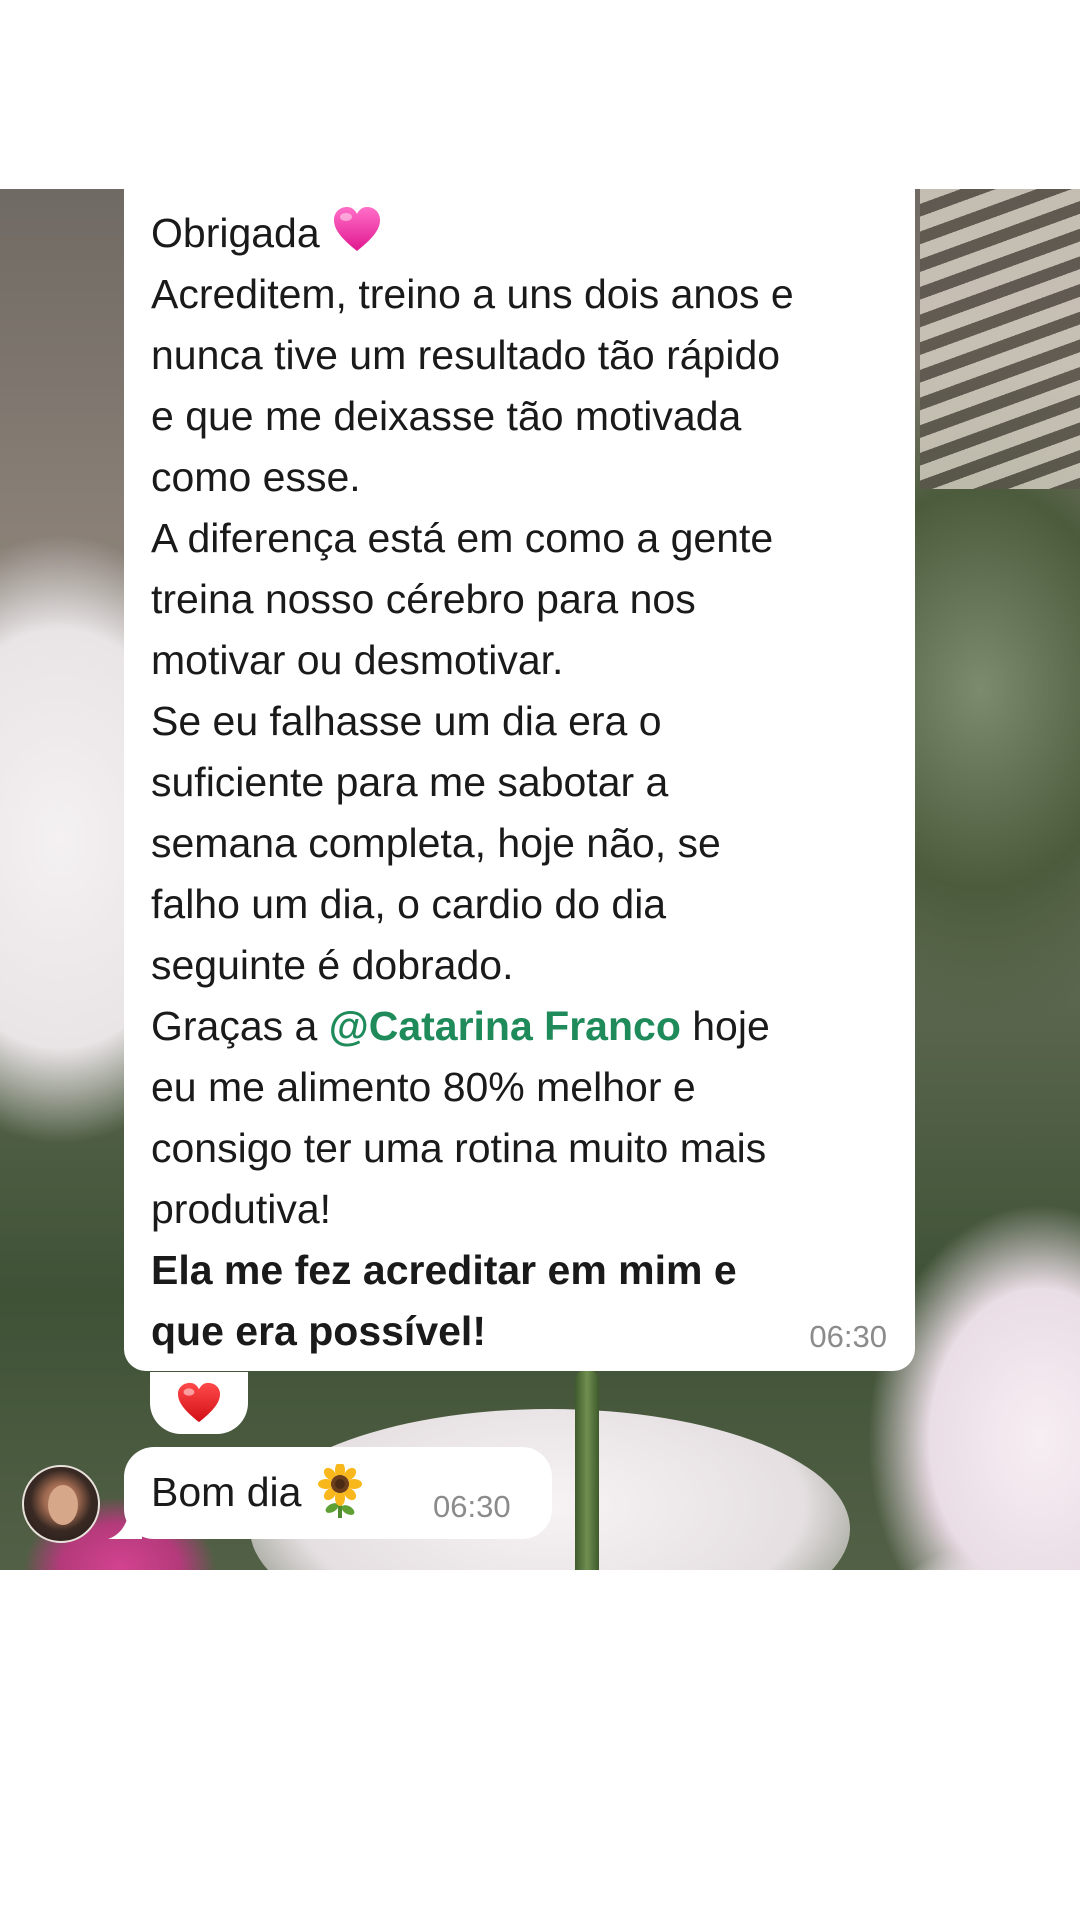 Image resolution: width=1080 pixels, height=1920 pixels. Describe the element at coordinates (423, 1087) in the screenshot. I see `message-line: eu me alimento 80% melhor e` at that location.